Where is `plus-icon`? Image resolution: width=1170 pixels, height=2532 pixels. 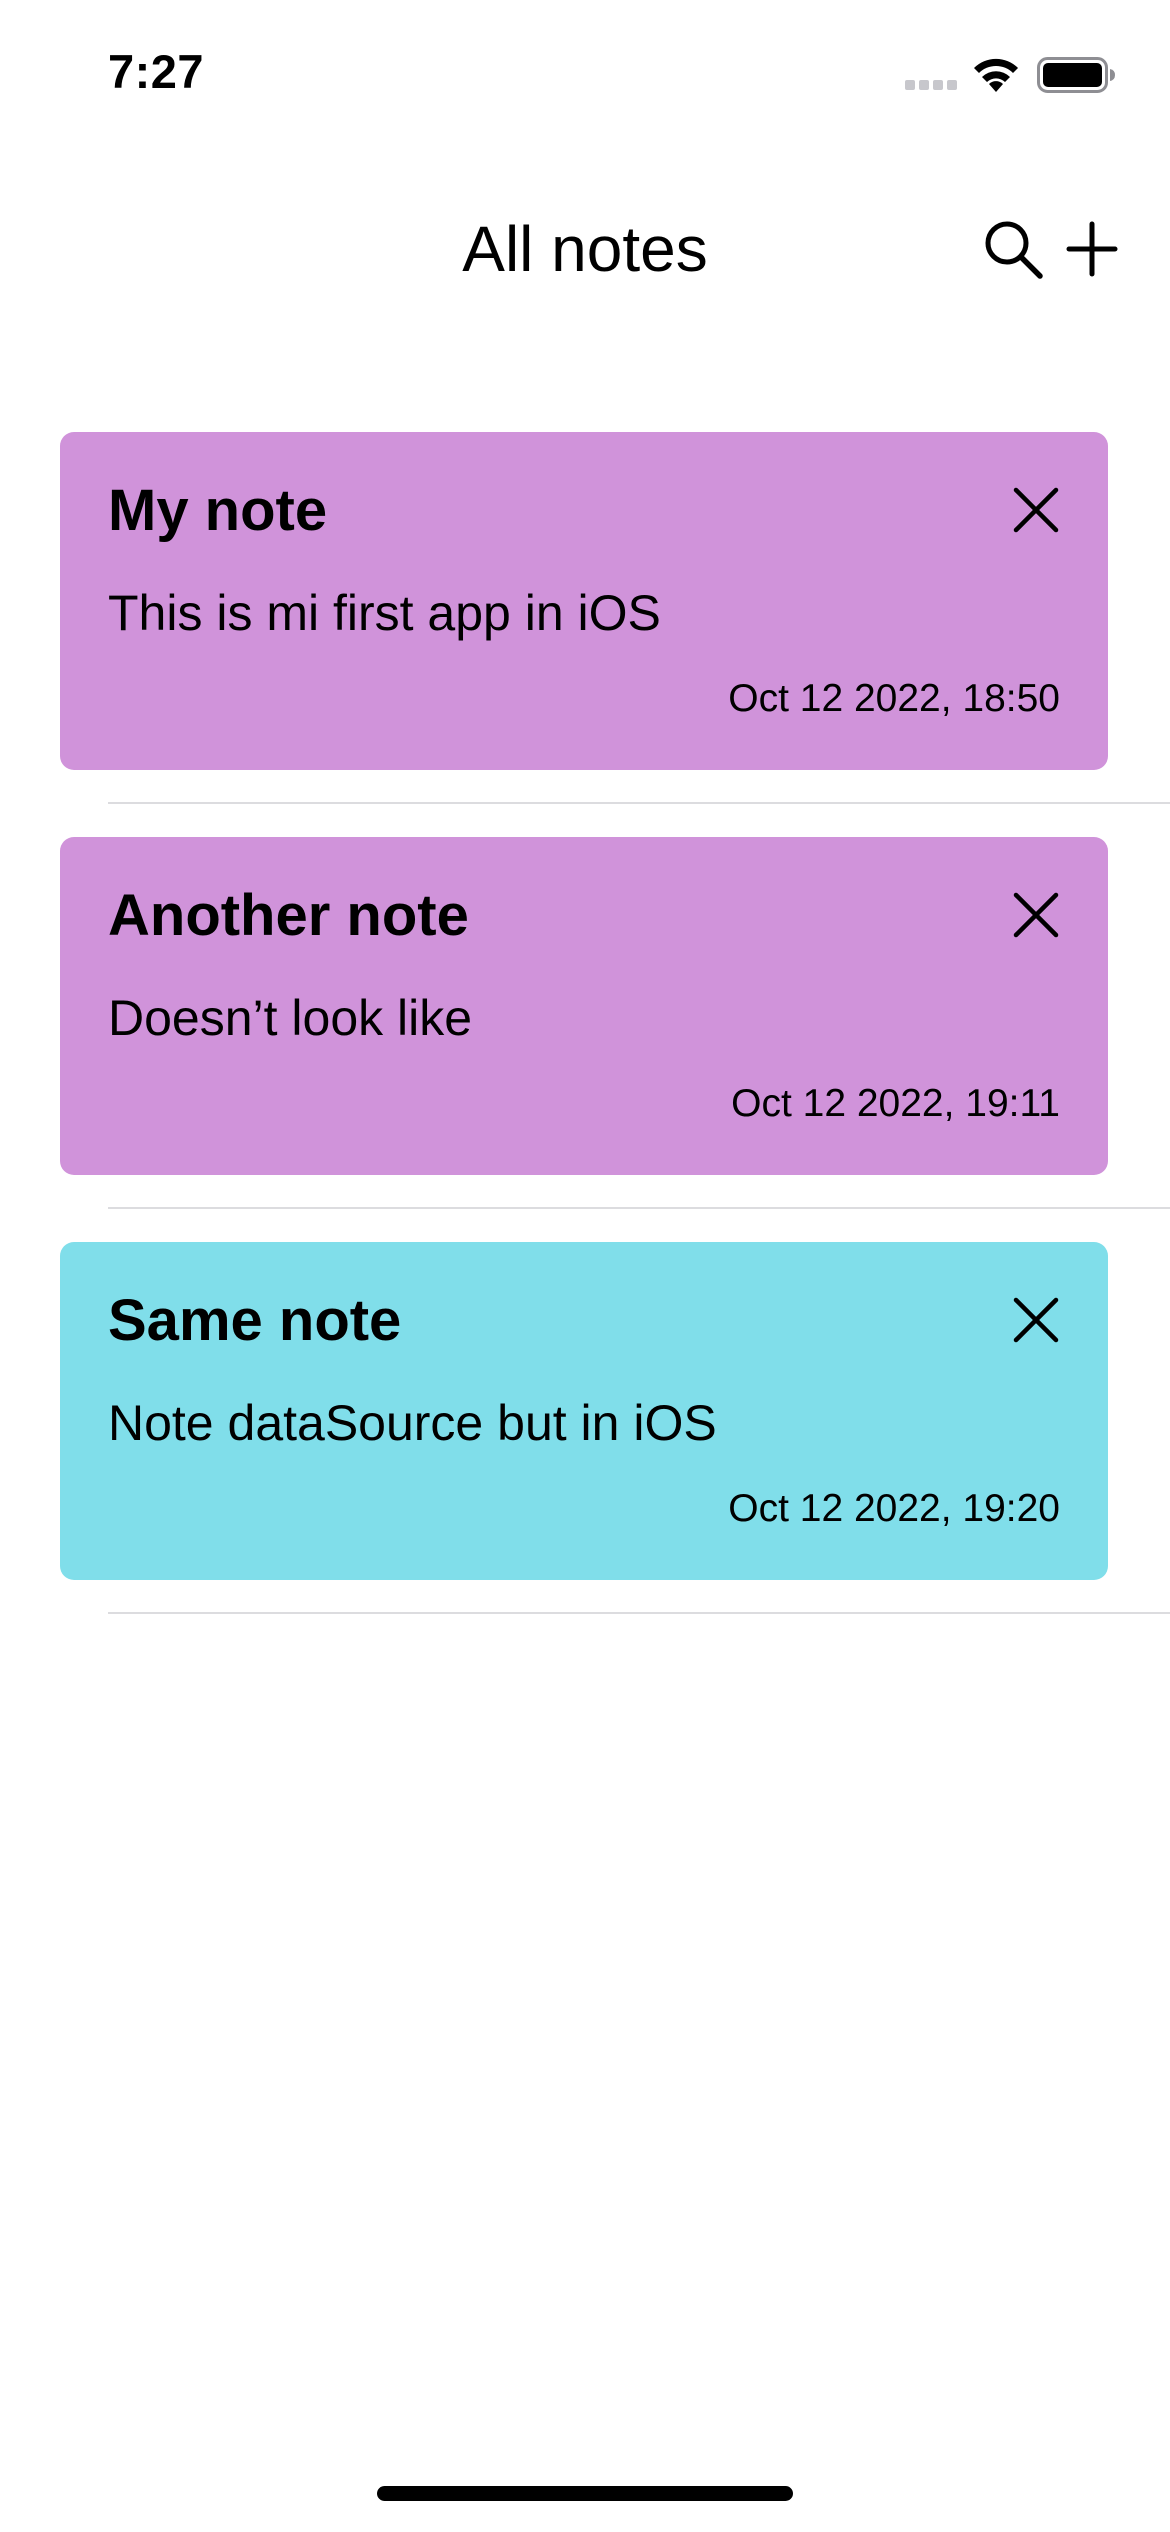
plus-icon is located at coordinates (1092, 249).